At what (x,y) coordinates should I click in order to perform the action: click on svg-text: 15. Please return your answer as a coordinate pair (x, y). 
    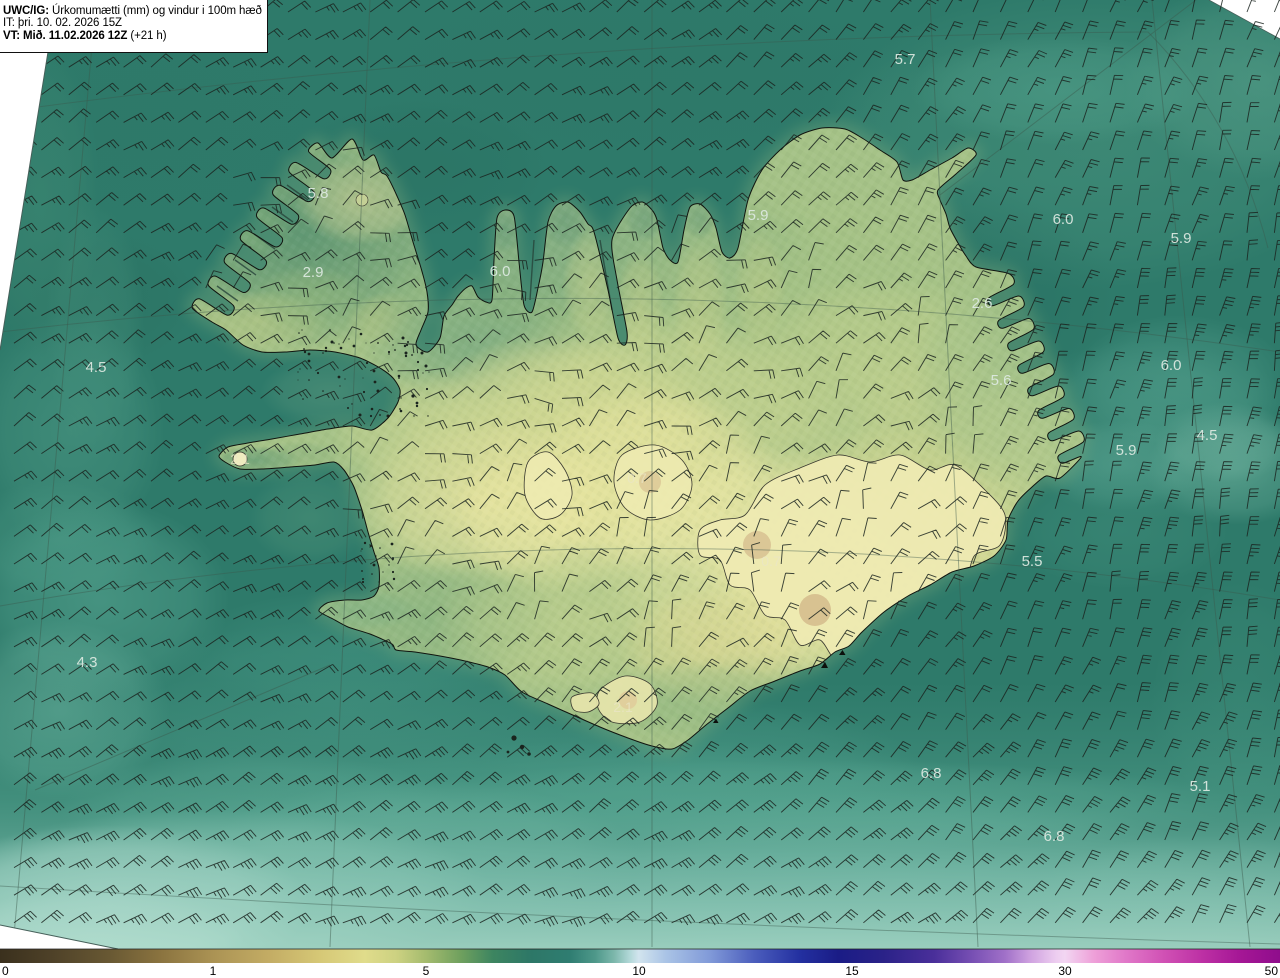
    Looking at the image, I should click on (852, 971).